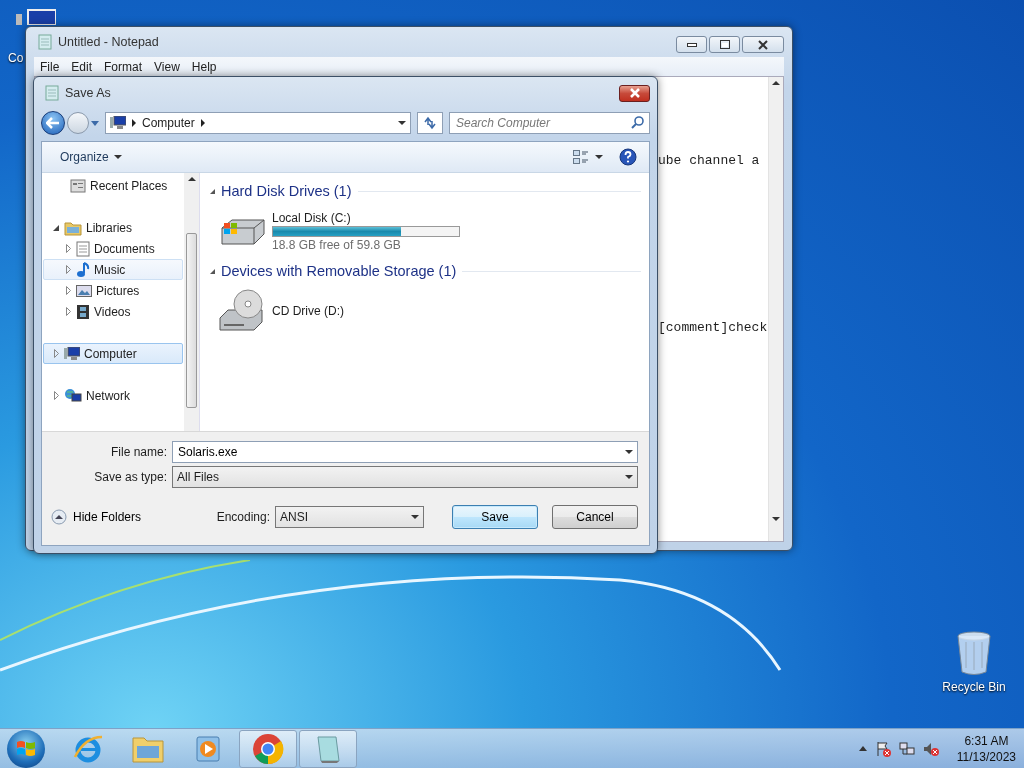 The image size is (1024, 768). I want to click on group-header: Devices with Removable Storage (1), so click(339, 271).